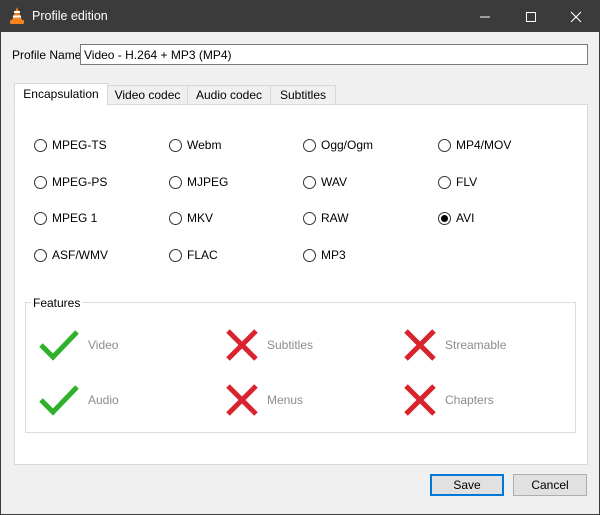  I want to click on format-label: RAW, so click(335, 218).